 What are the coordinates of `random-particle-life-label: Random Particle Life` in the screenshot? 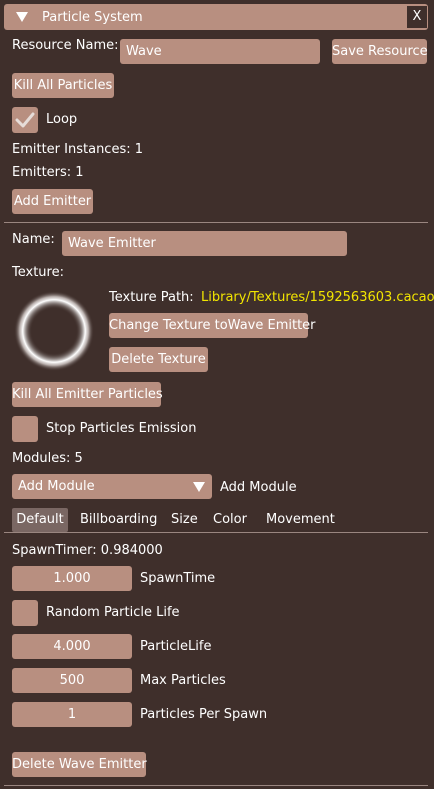 It's located at (113, 612).